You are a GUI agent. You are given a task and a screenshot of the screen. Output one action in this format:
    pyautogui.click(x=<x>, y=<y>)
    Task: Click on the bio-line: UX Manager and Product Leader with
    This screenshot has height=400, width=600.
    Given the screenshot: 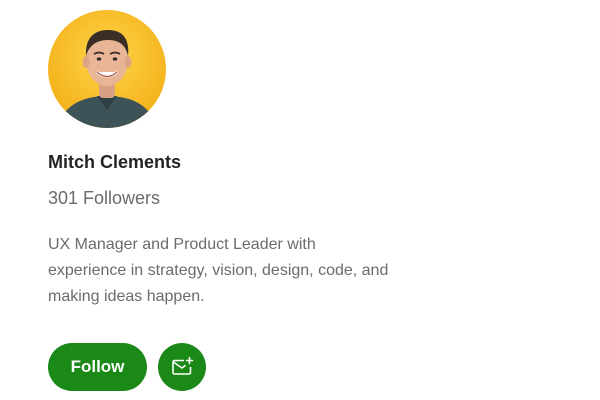 What is the action you would take?
    pyautogui.click(x=182, y=244)
    